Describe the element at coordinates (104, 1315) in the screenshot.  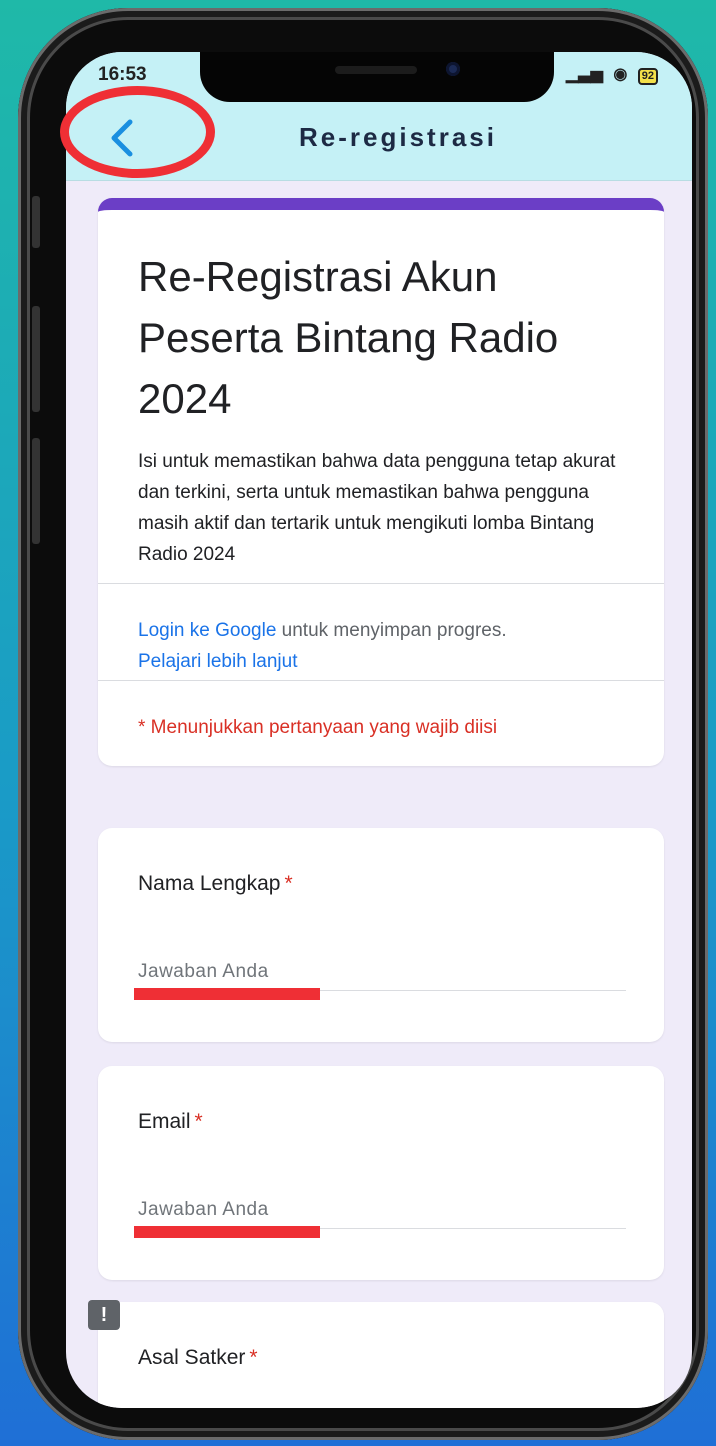
I see `report-feedback-icon: !` at that location.